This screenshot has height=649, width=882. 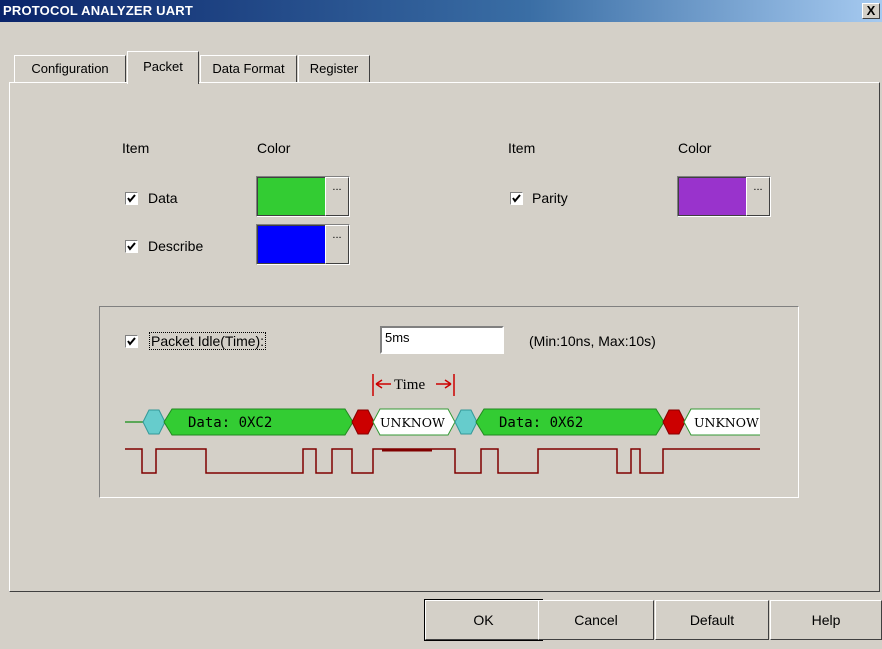 What do you see at coordinates (712, 620) in the screenshot?
I see `default-button: Default` at bounding box center [712, 620].